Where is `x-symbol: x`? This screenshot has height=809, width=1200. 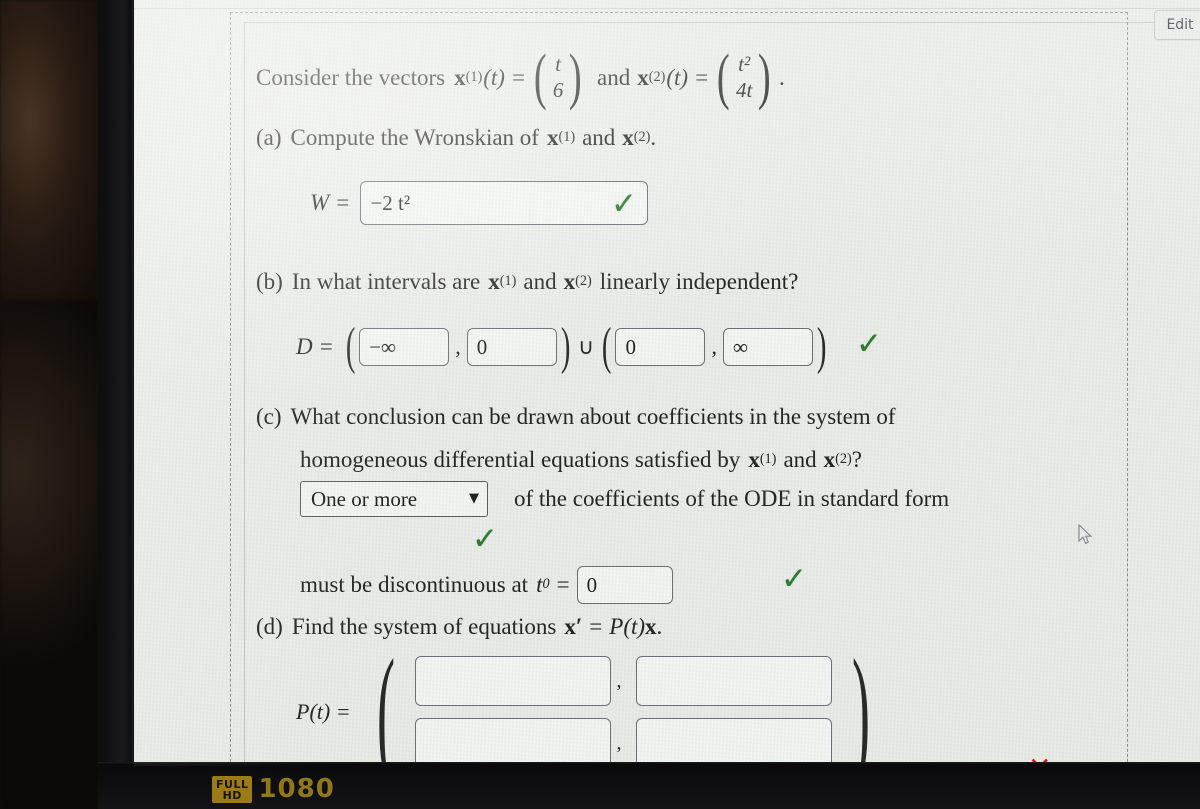
x-symbol: x is located at coordinates (651, 626).